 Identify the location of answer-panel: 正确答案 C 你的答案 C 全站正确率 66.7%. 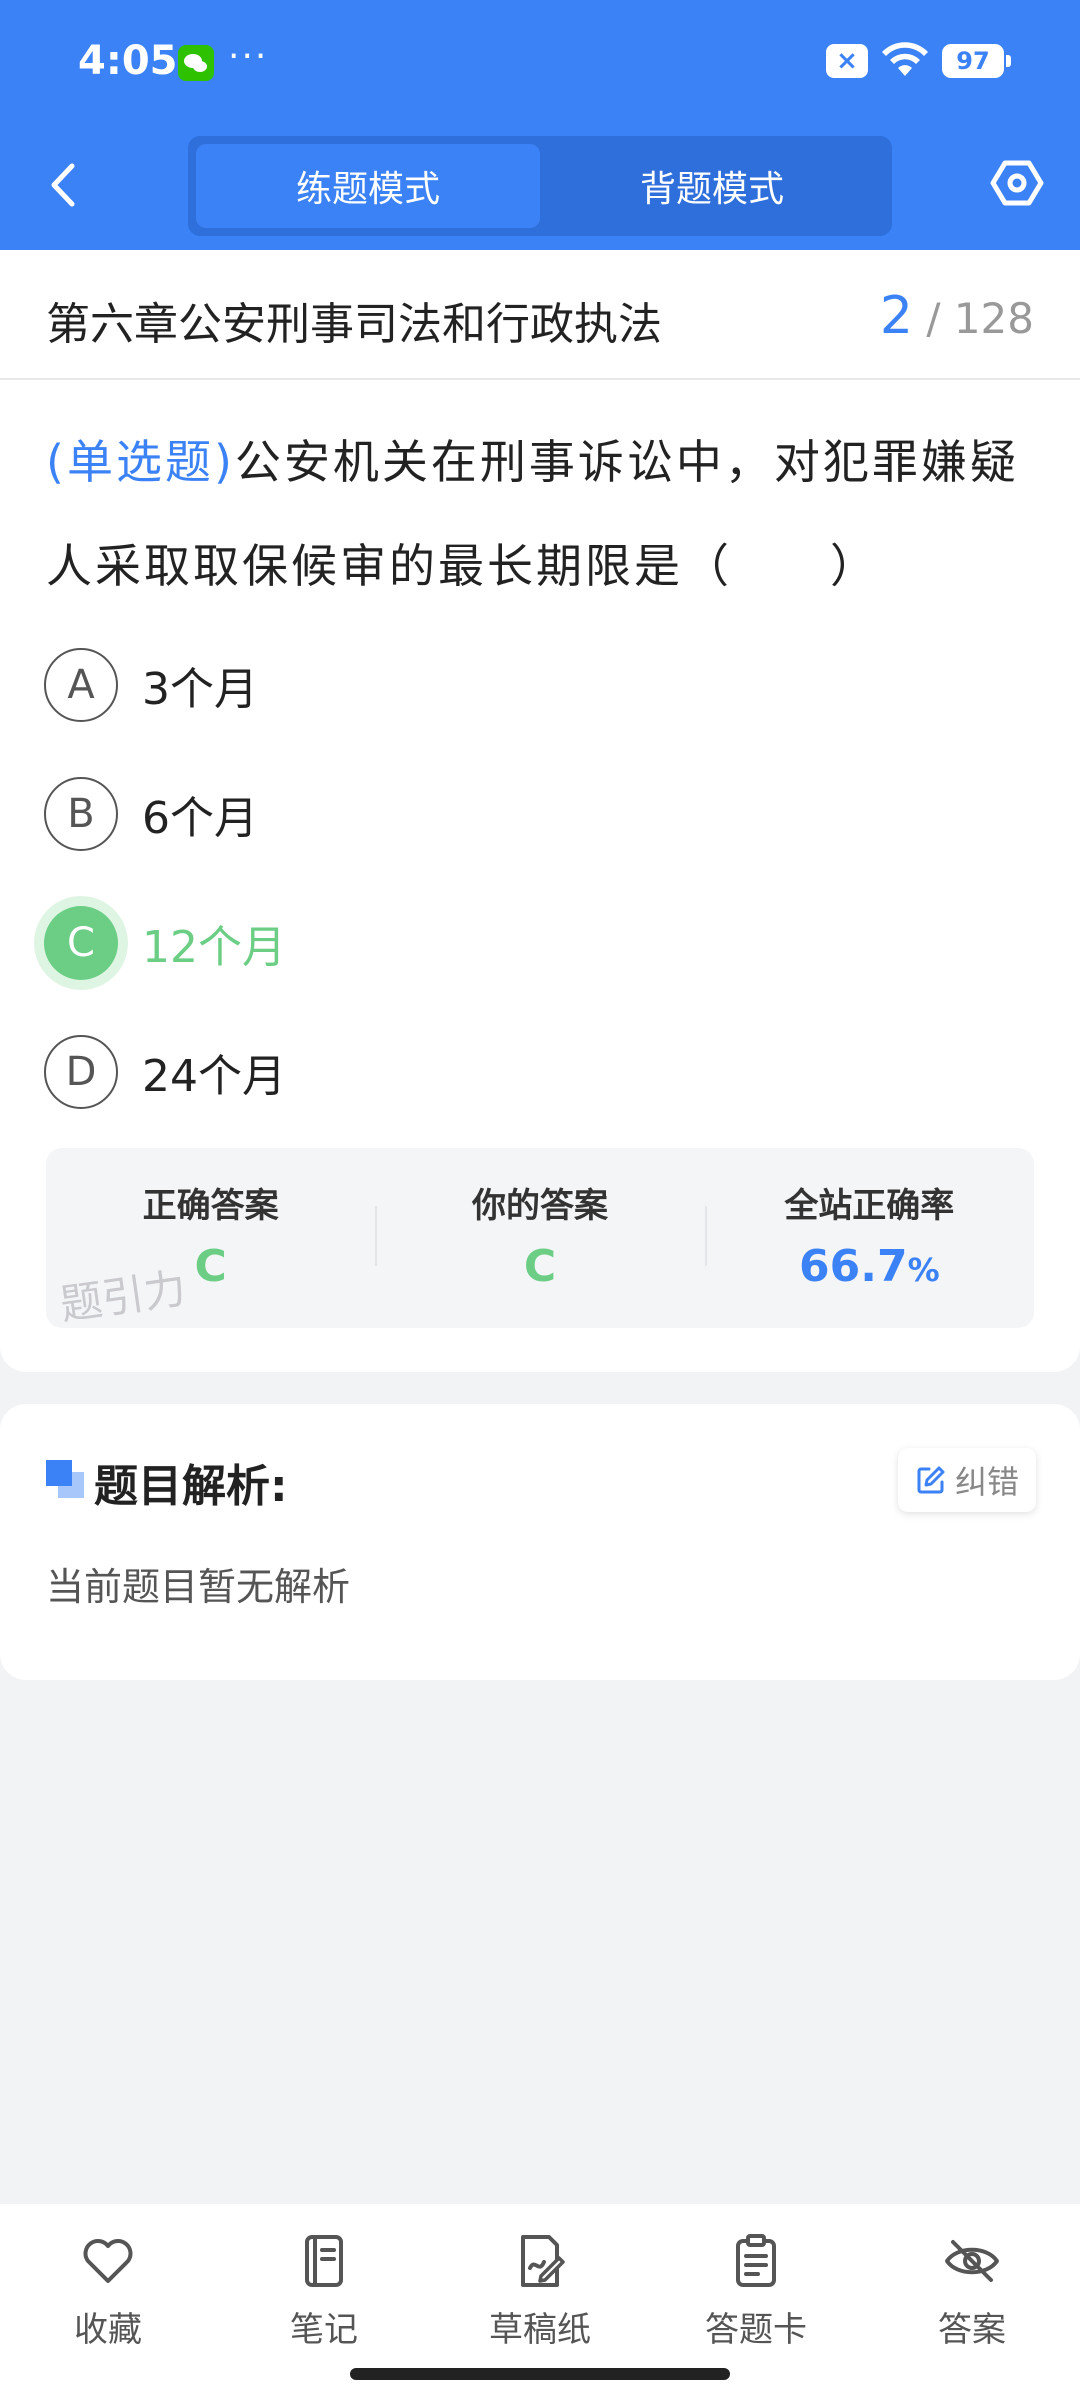
(540, 1238).